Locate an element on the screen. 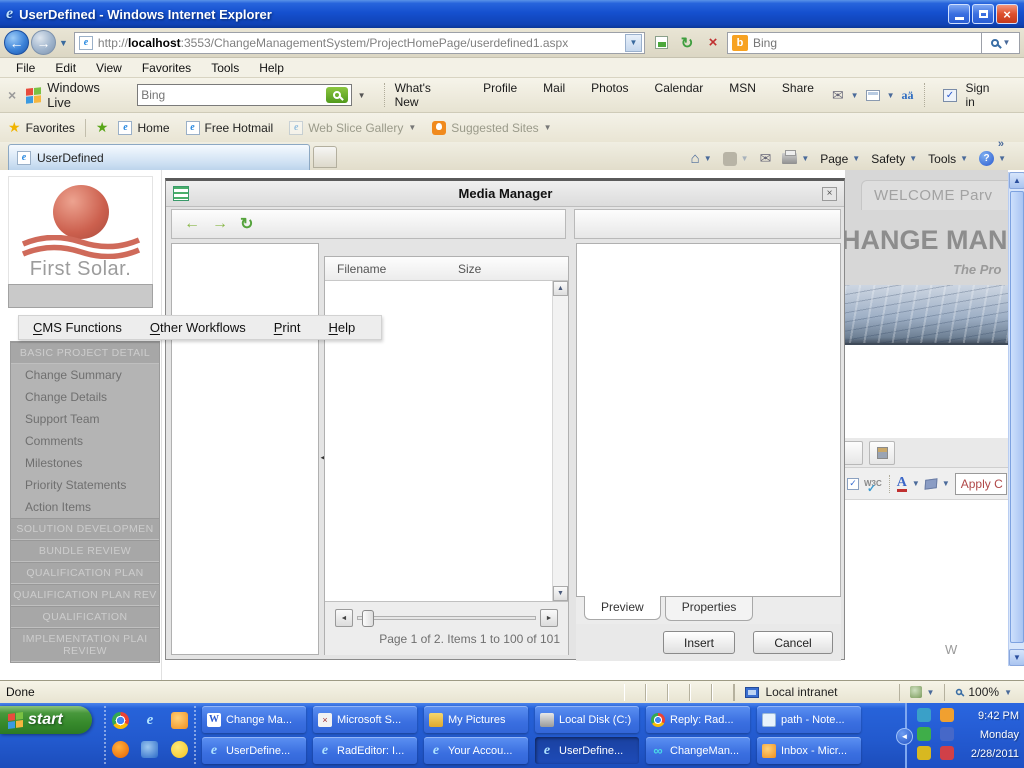 This screenshot has height=768, width=1024. dialog-close-icon: × is located at coordinates (829, 193).